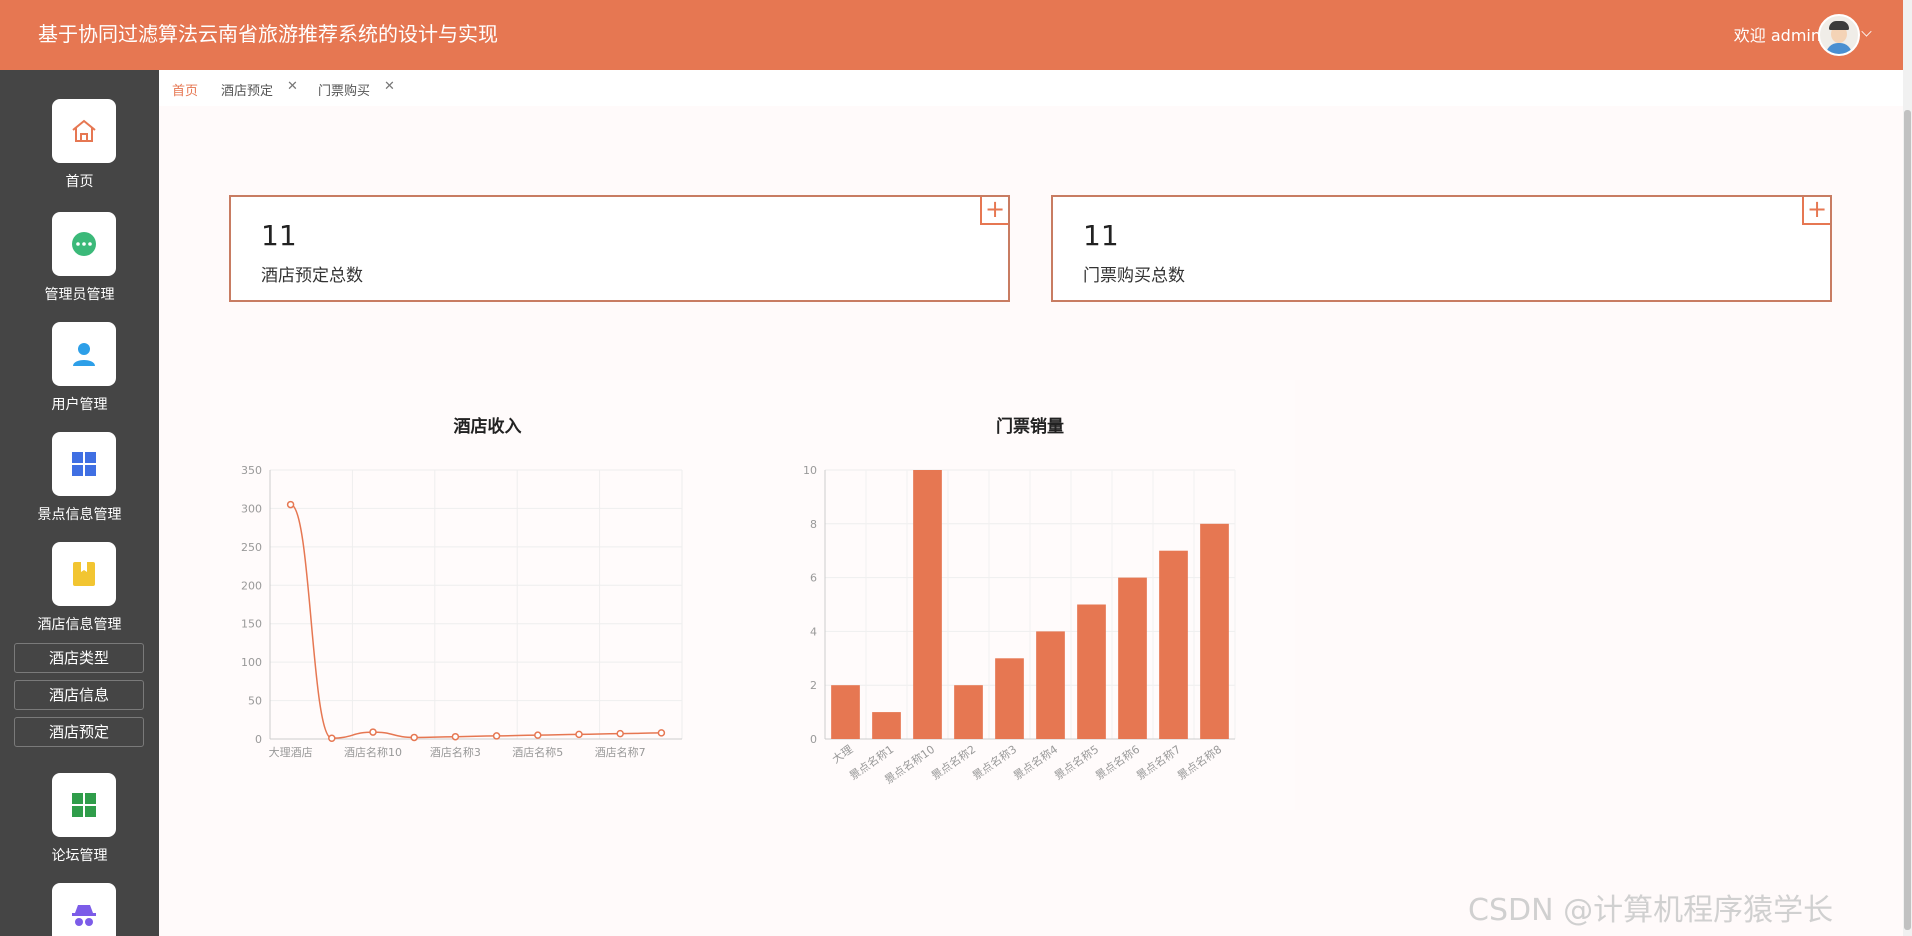  What do you see at coordinates (1158, 762) in the screenshot?
I see `x-tick-label: 景点名称7` at bounding box center [1158, 762].